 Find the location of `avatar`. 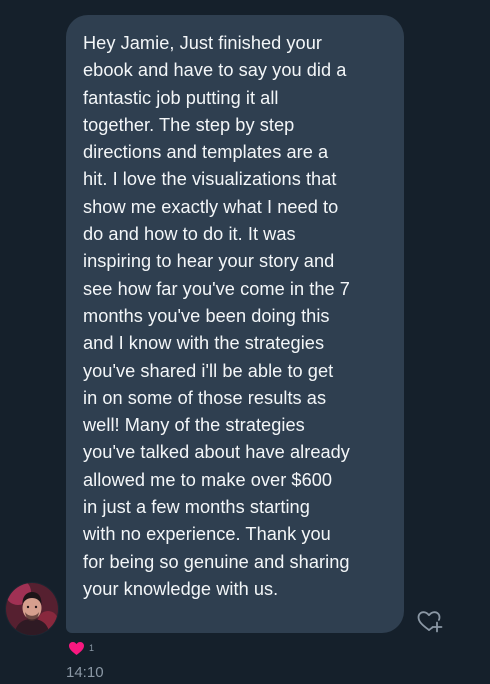

avatar is located at coordinates (32, 609).